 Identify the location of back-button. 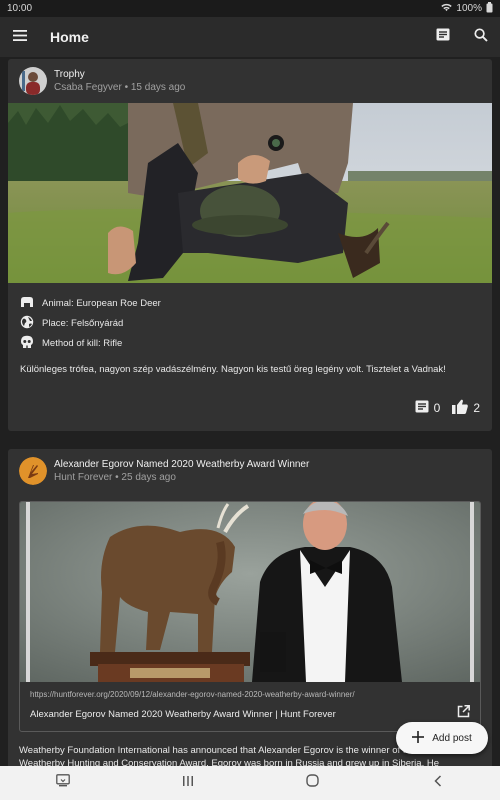
(438, 783).